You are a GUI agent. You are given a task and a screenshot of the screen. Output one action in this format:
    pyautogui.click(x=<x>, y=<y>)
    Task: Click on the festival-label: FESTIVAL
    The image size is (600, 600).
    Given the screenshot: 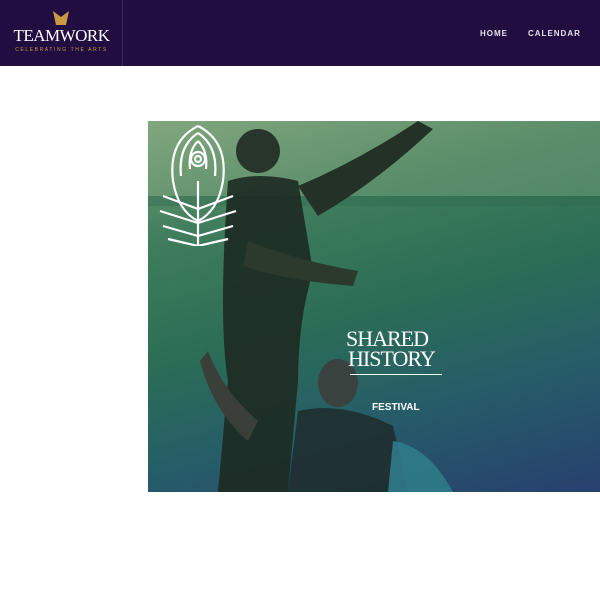 What is the action you would take?
    pyautogui.click(x=396, y=407)
    